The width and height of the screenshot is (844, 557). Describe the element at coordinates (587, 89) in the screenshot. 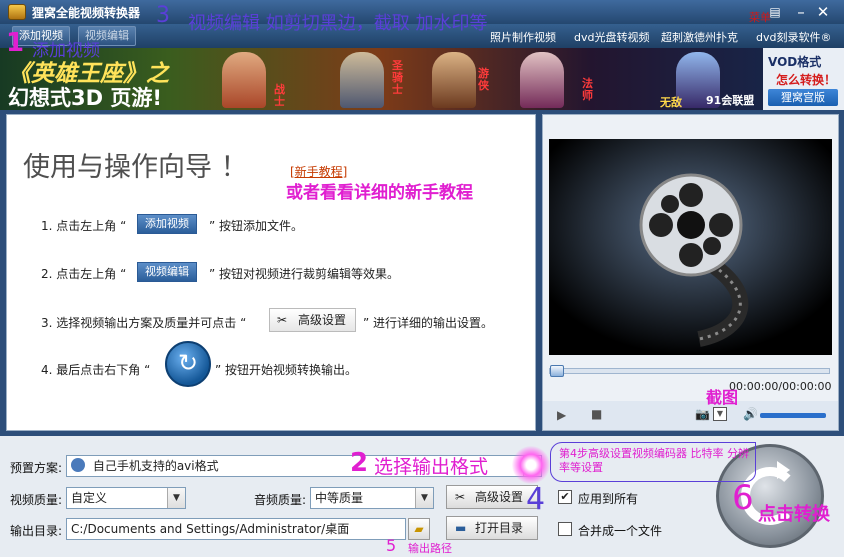

I see `banner-label-mage: 法师` at that location.